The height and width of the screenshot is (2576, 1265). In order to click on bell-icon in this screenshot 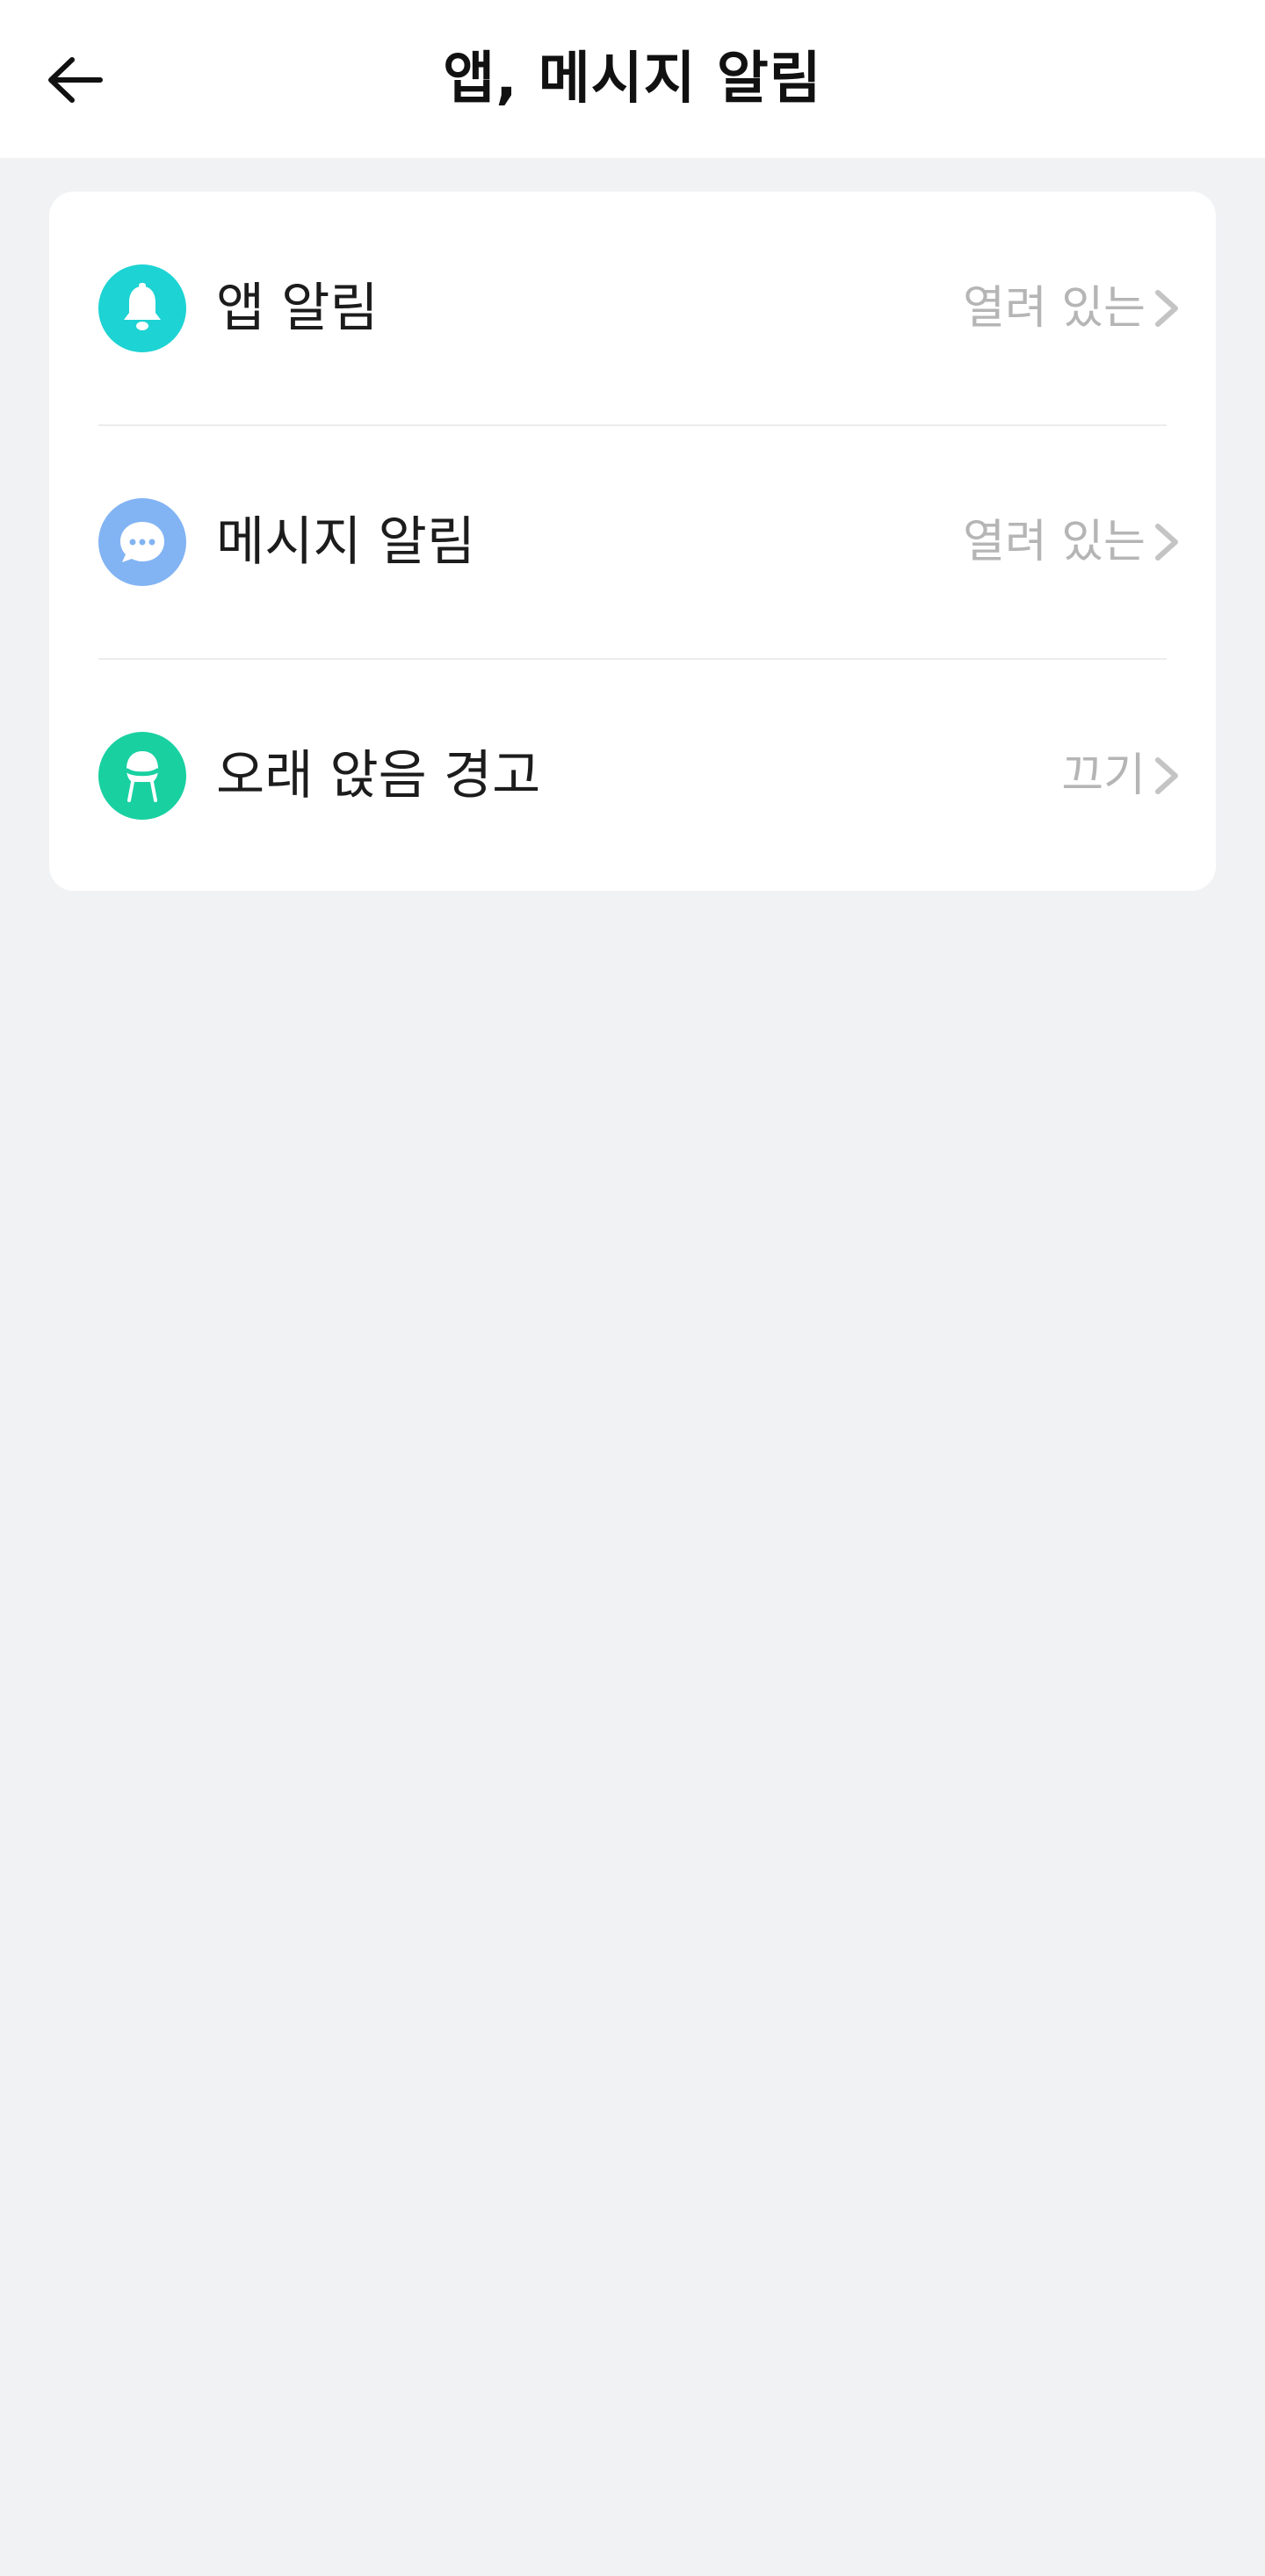, I will do `click(142, 308)`.